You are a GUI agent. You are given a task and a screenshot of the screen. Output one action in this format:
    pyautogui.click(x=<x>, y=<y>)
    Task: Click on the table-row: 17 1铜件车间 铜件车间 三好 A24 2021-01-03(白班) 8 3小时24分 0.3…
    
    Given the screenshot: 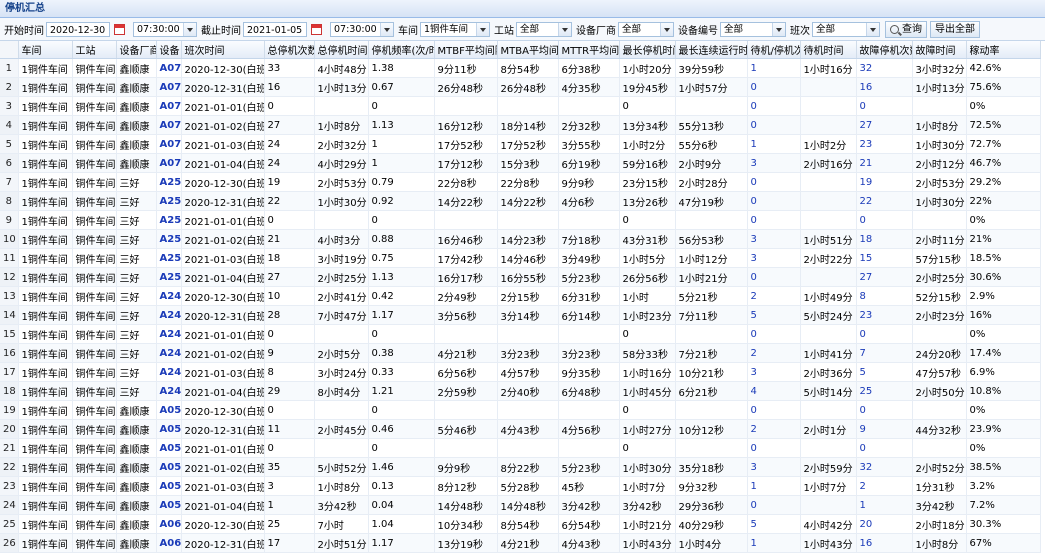 What is the action you would take?
    pyautogui.click(x=520, y=372)
    